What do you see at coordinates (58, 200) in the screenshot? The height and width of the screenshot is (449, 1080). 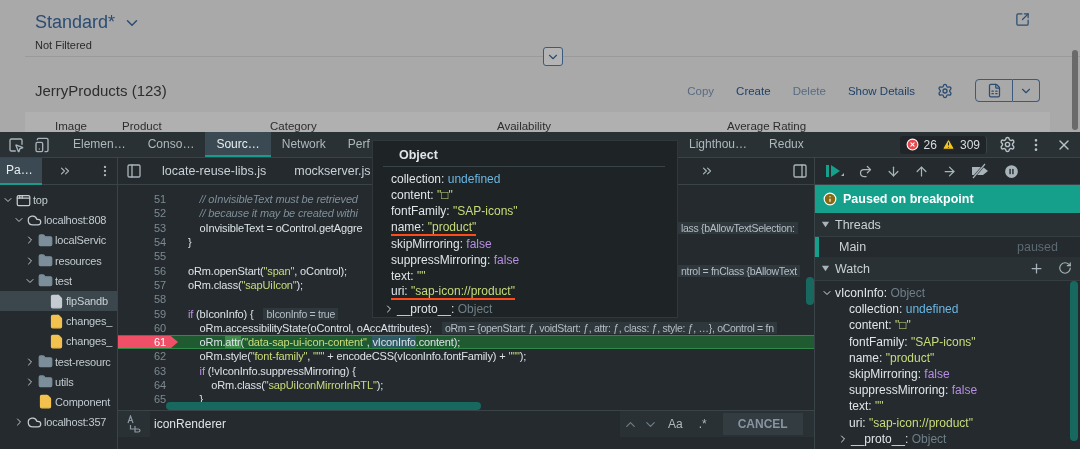 I see `tree-item: top` at bounding box center [58, 200].